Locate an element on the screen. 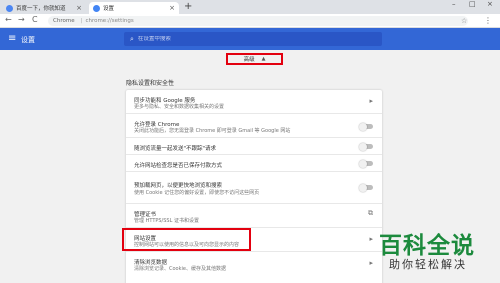 The image size is (500, 283). address-bar: Chrome | chrome://settings is located at coordinates (258, 21).